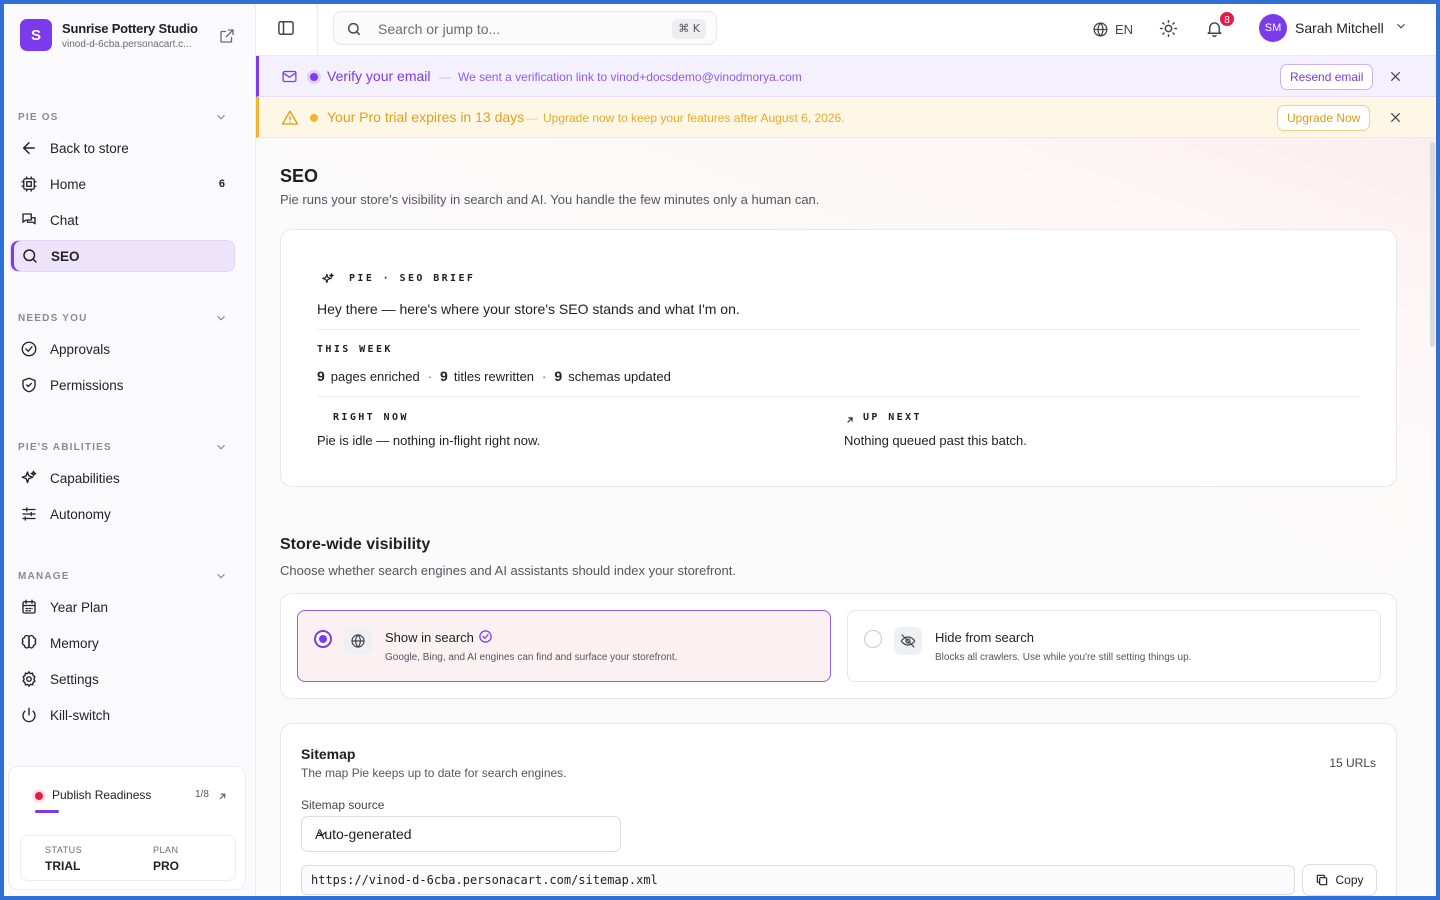  I want to click on home-count-badge: 6, so click(221, 184).